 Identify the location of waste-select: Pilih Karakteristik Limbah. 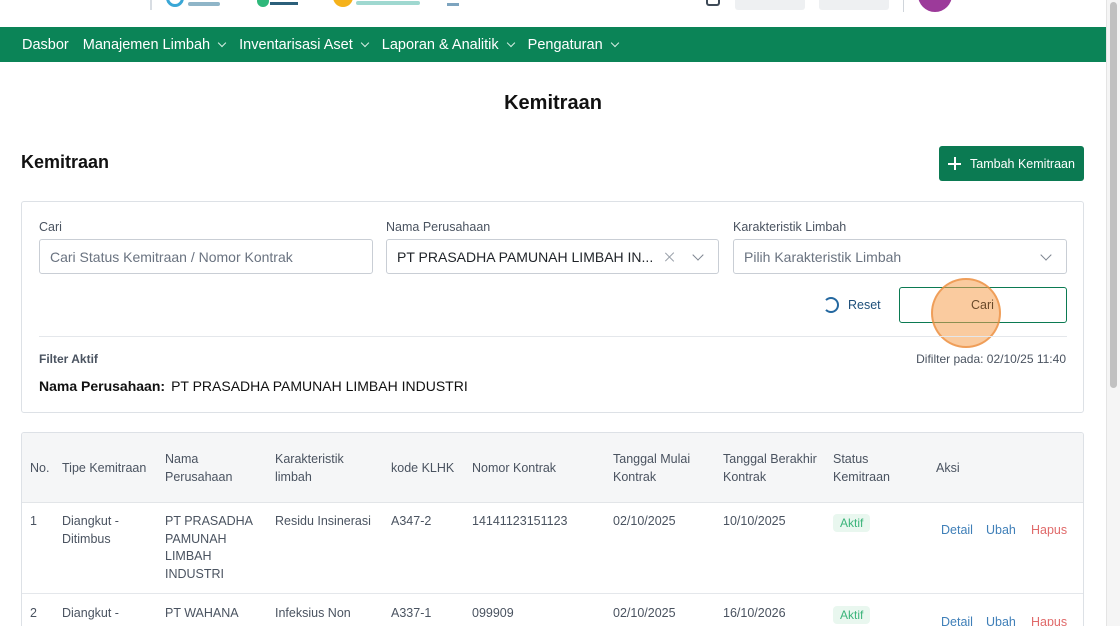
(900, 256).